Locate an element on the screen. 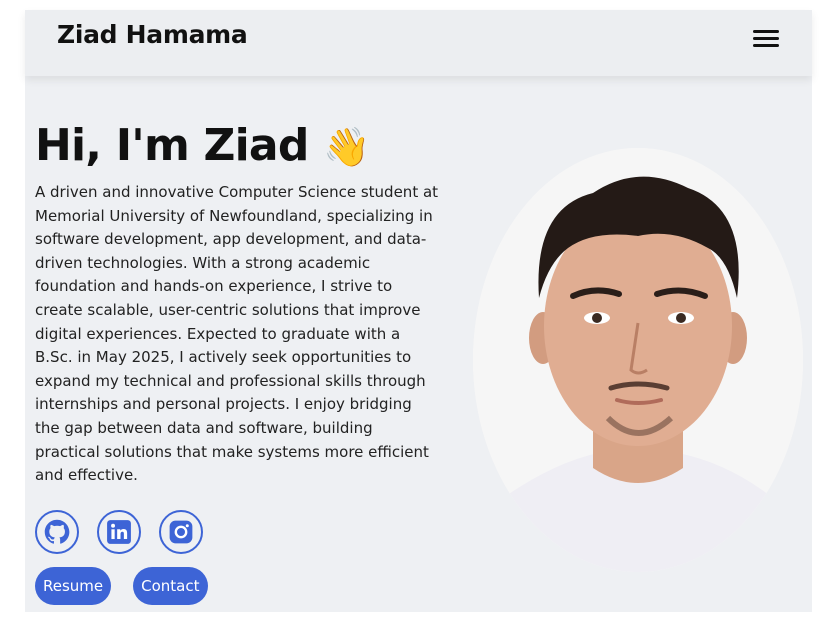 The width and height of the screenshot is (835, 638). brand-name: Ziad Hamama is located at coordinates (152, 34).